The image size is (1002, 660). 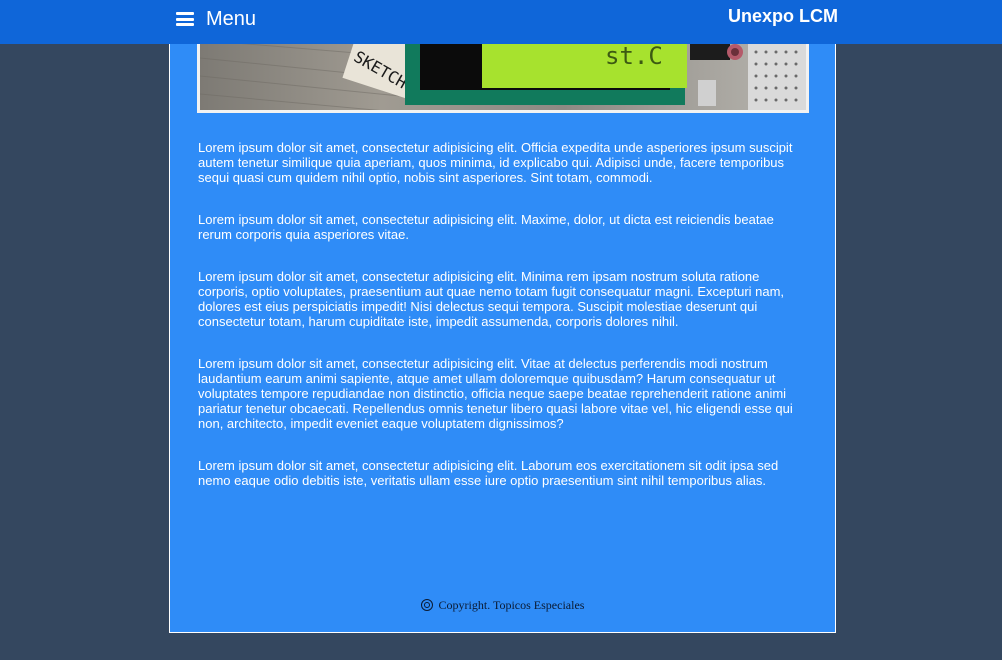 What do you see at coordinates (501, 22) in the screenshot?
I see `top-navigation-bar: Menu Unexpo LCM` at bounding box center [501, 22].